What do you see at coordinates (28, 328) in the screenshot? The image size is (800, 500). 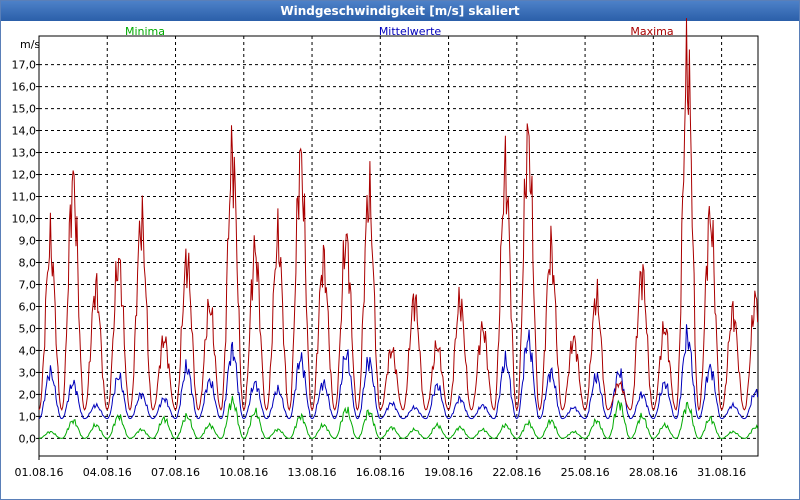 I see `y-tick-label: 5,0` at bounding box center [28, 328].